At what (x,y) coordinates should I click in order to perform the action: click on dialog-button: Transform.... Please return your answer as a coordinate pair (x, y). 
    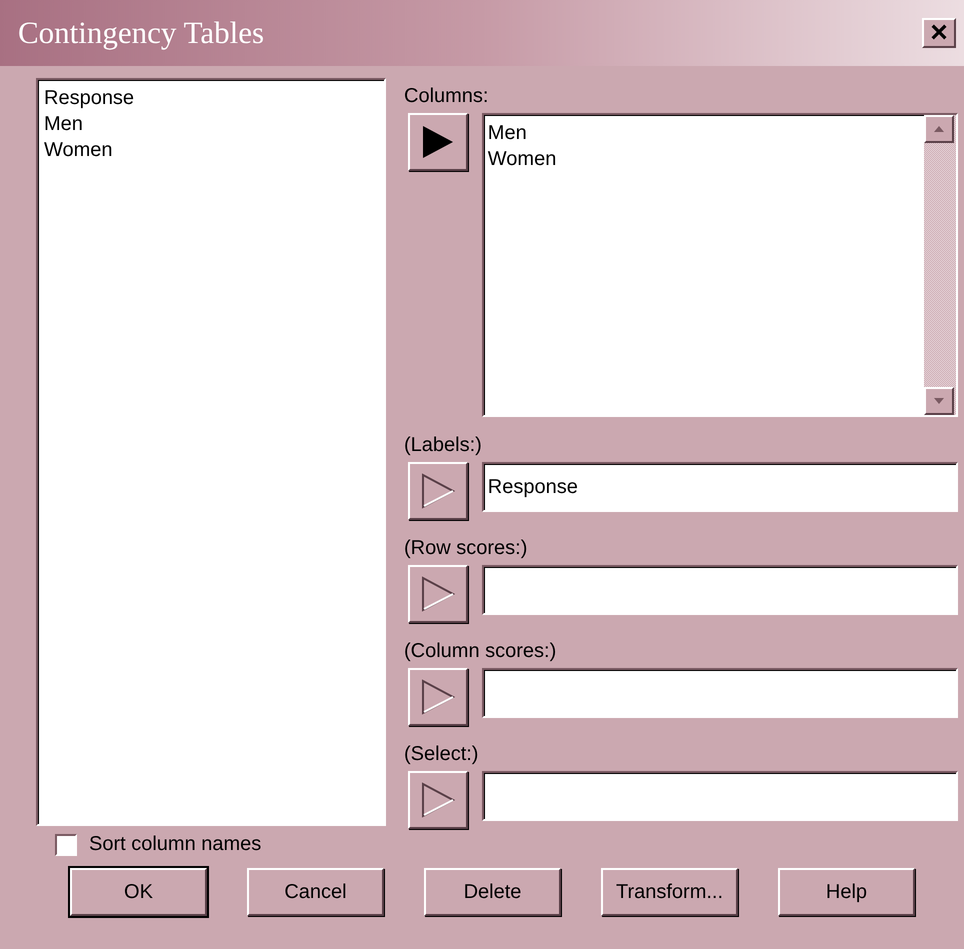
    Looking at the image, I should click on (669, 892).